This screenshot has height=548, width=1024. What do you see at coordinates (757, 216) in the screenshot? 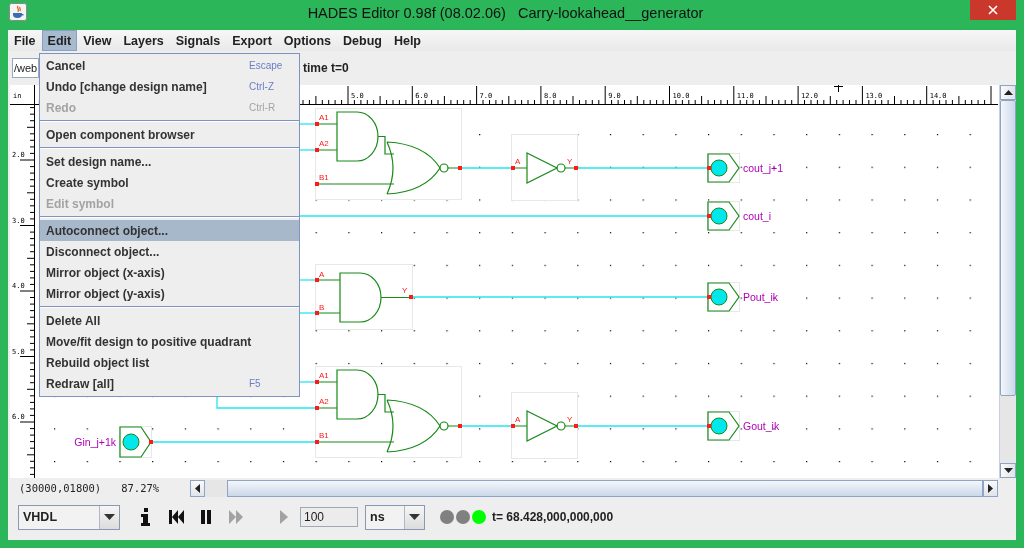
I see `port-label: cout_i` at bounding box center [757, 216].